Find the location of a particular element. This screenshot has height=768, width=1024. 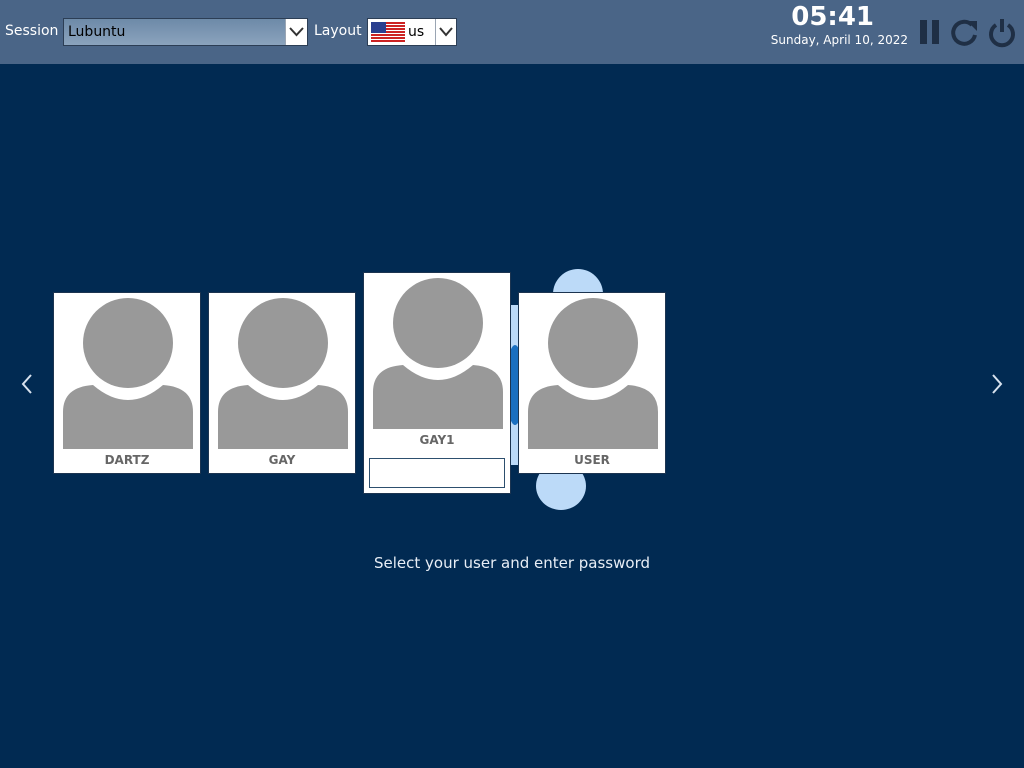

clock-date: Sunday, April 10, 2022 is located at coordinates (839, 40).